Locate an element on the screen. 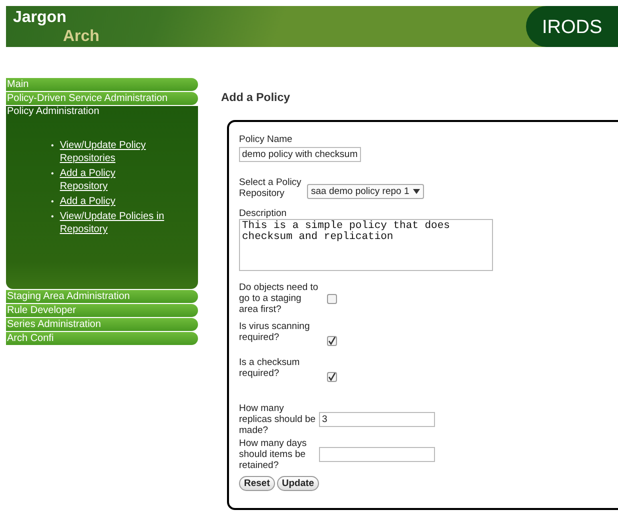 The height and width of the screenshot is (525, 618). irods-badge: IRODS is located at coordinates (572, 26).